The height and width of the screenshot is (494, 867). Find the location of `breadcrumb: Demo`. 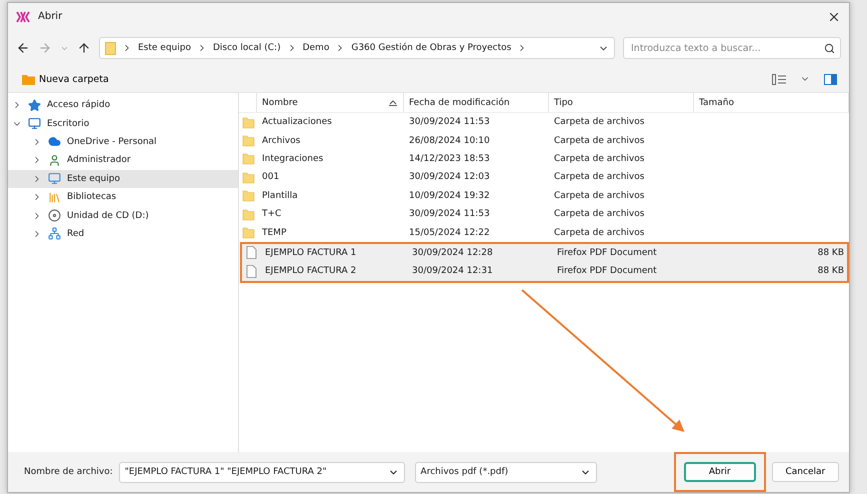

breadcrumb: Demo is located at coordinates (316, 48).